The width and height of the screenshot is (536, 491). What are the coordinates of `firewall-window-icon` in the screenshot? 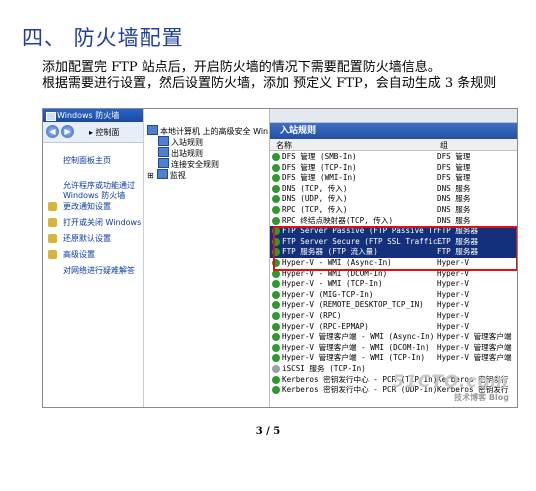 It's located at (51, 116).